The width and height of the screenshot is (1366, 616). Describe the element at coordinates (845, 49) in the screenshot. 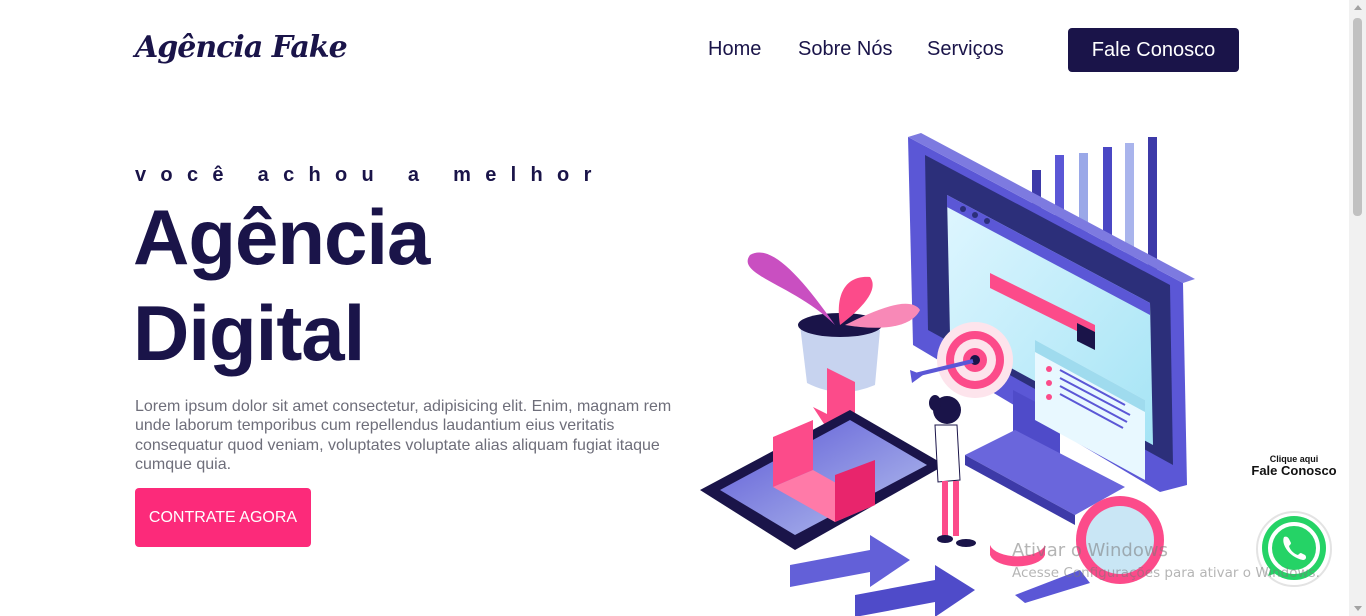

I see `nav-link-sobre: Sobre Nós` at that location.